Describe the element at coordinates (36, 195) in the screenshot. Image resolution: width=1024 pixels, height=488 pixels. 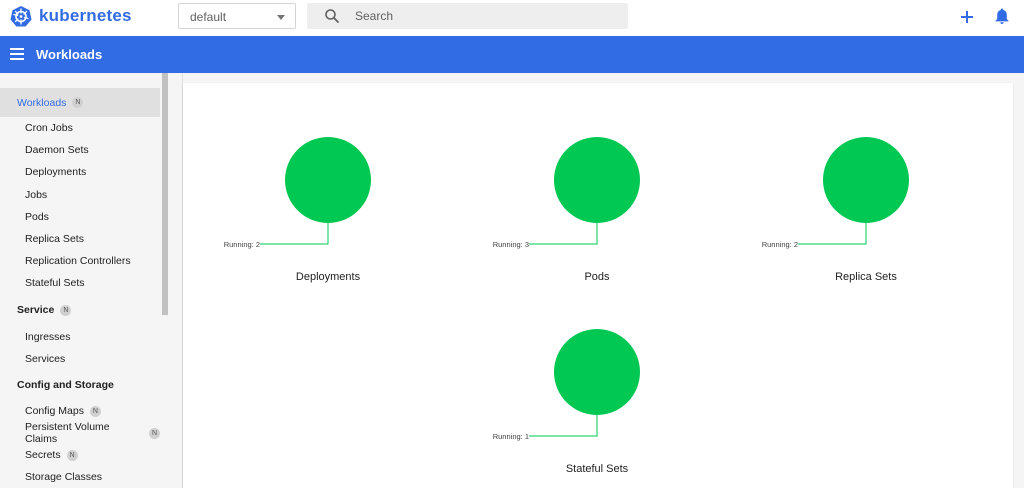
I see `sidebar-item-label: Jobs` at that location.